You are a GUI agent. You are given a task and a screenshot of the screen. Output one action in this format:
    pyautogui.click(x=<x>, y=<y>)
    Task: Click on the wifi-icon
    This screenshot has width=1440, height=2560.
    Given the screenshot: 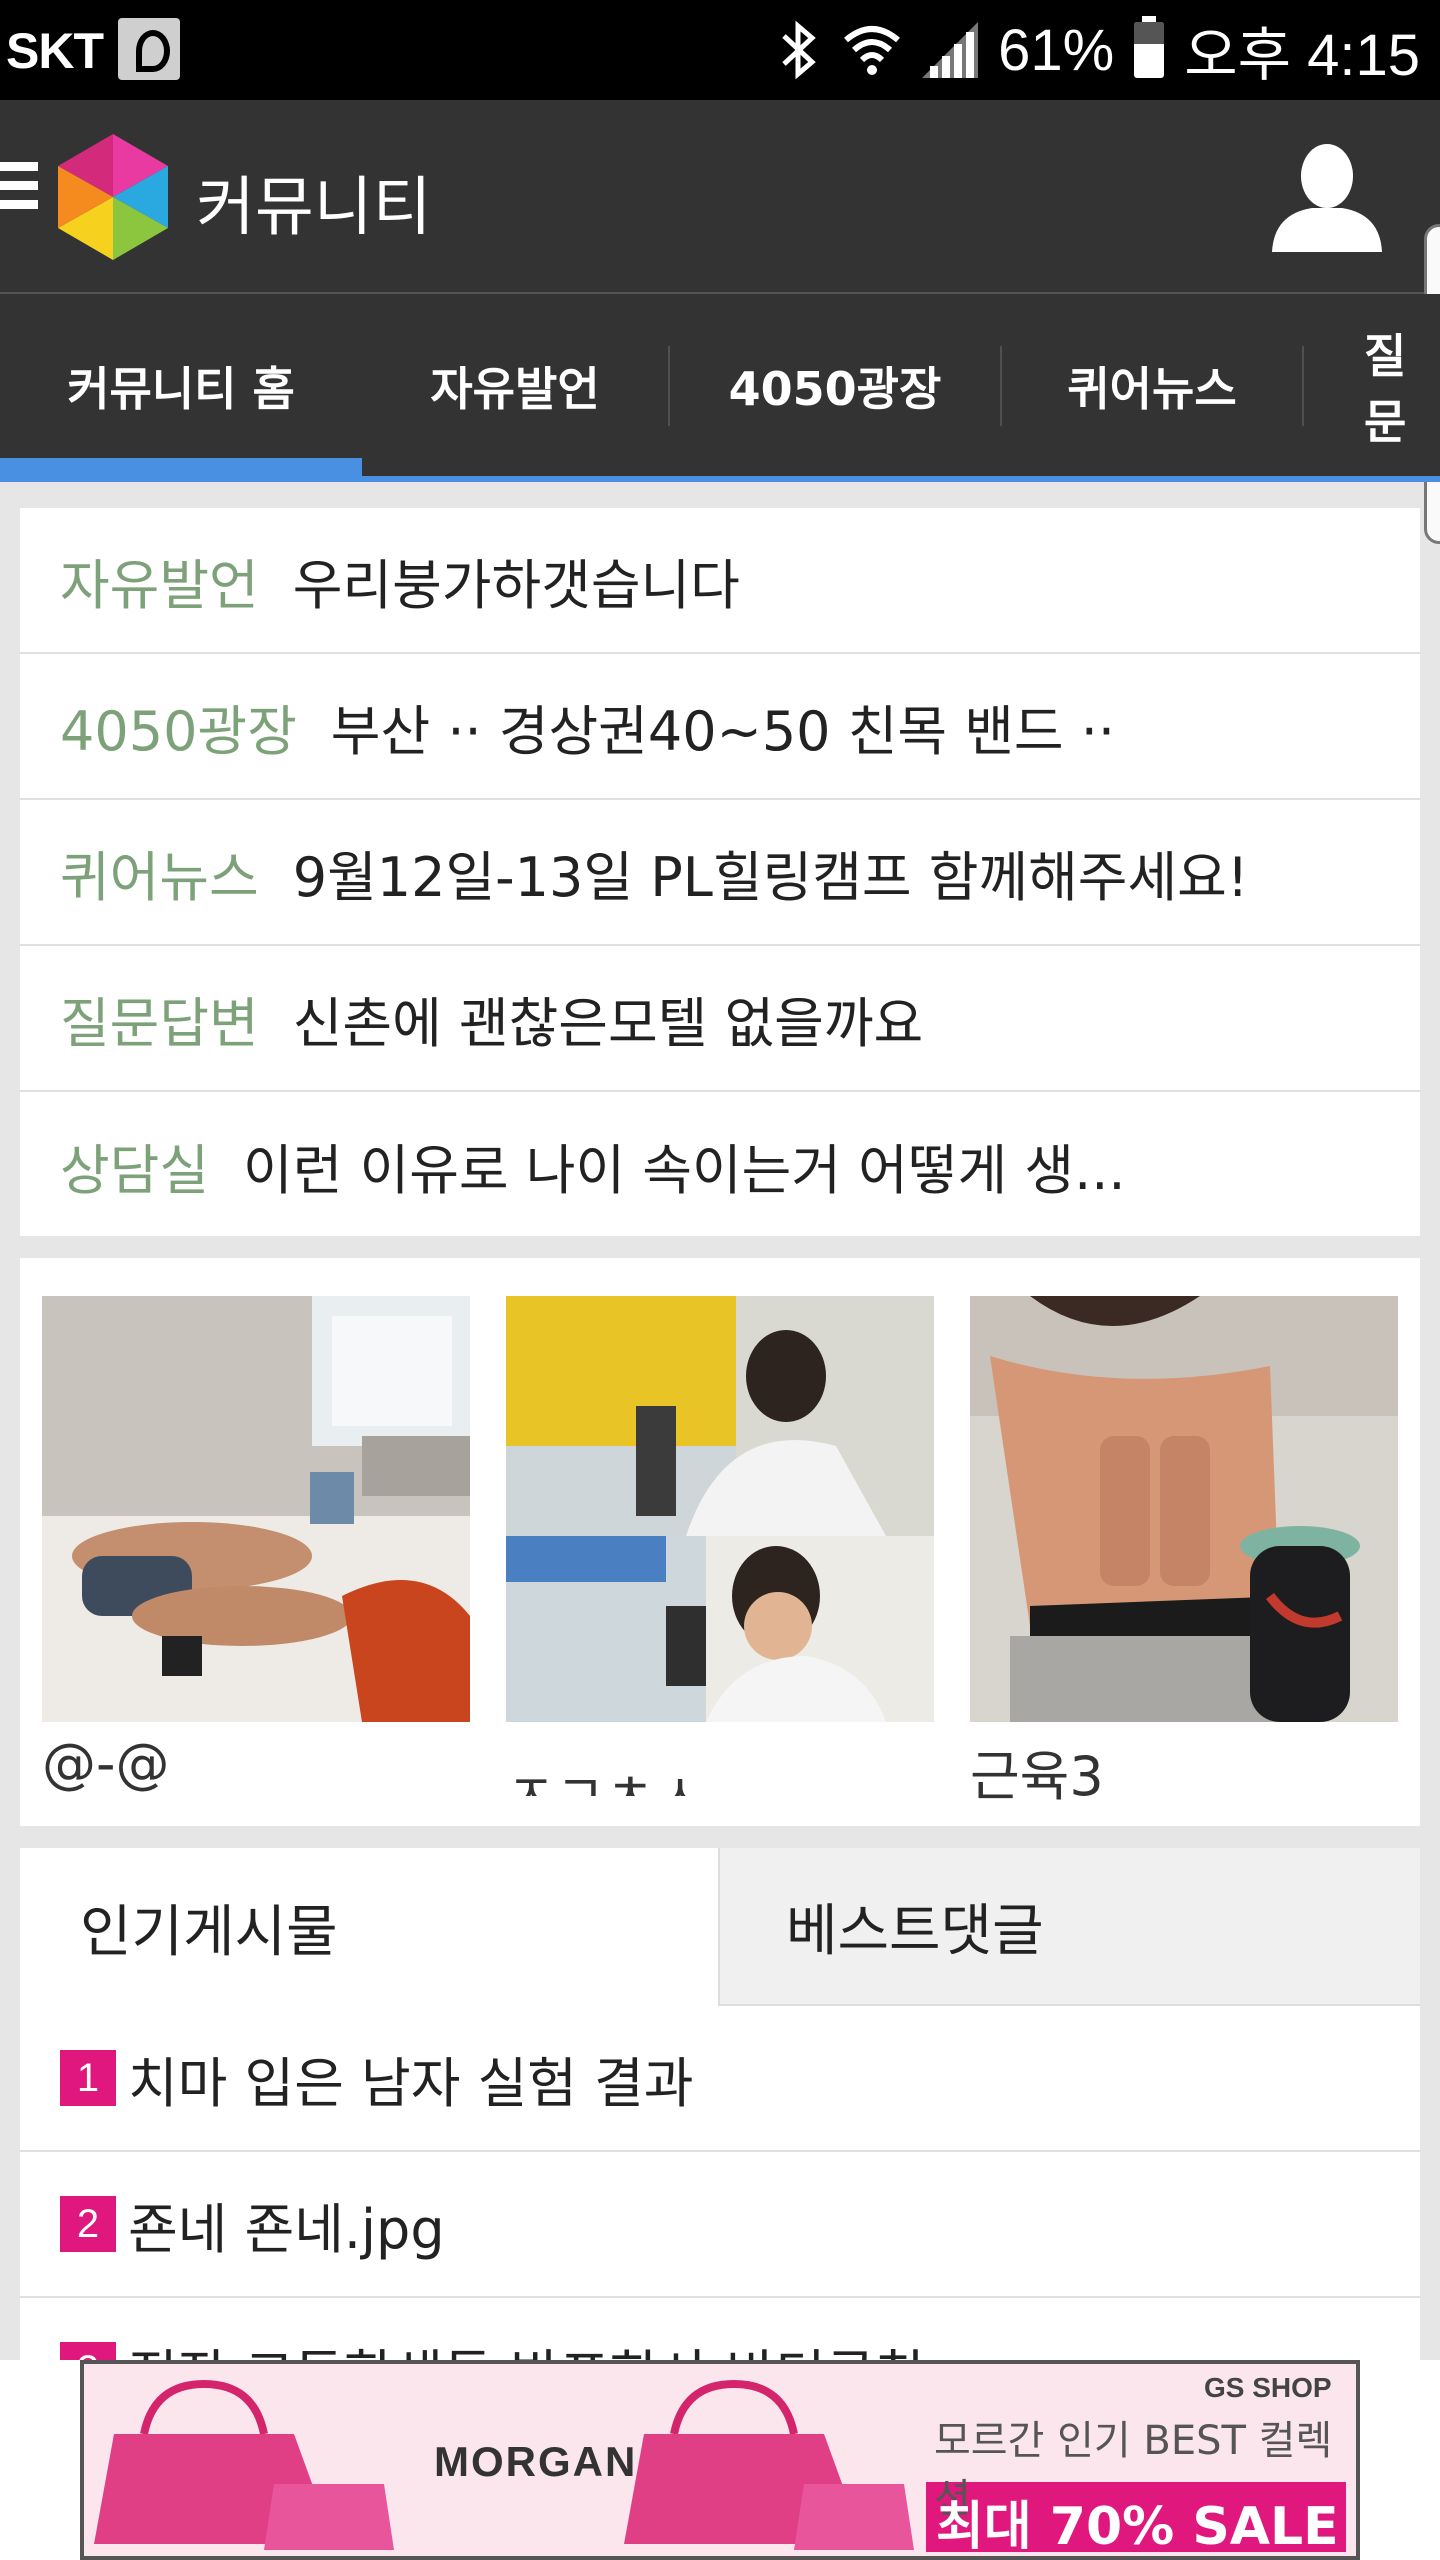 What is the action you would take?
    pyautogui.click(x=872, y=50)
    